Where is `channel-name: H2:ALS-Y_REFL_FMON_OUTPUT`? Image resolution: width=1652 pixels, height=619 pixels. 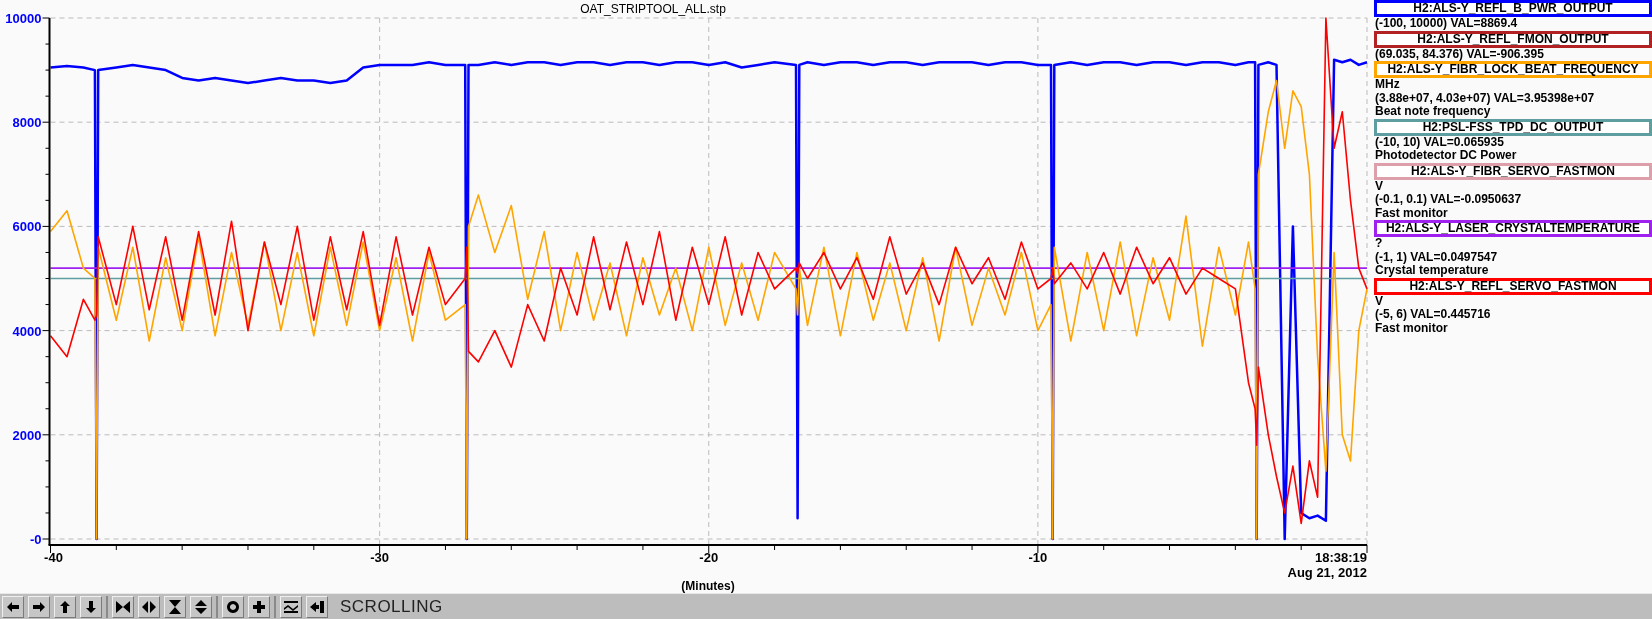 channel-name: H2:ALS-Y_REFL_FMON_OUTPUT is located at coordinates (1513, 39).